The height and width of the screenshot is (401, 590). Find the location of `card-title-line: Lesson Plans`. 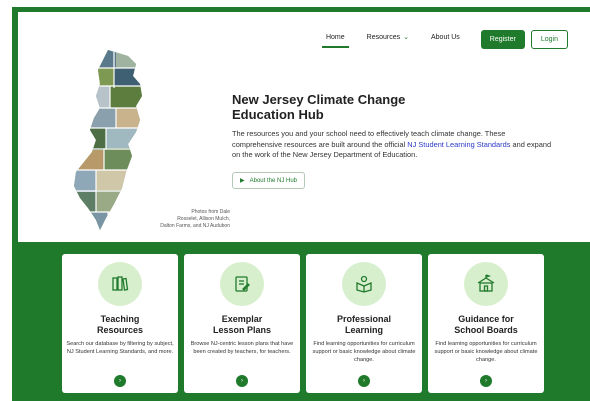

card-title-line: Lesson Plans is located at coordinates (242, 329).